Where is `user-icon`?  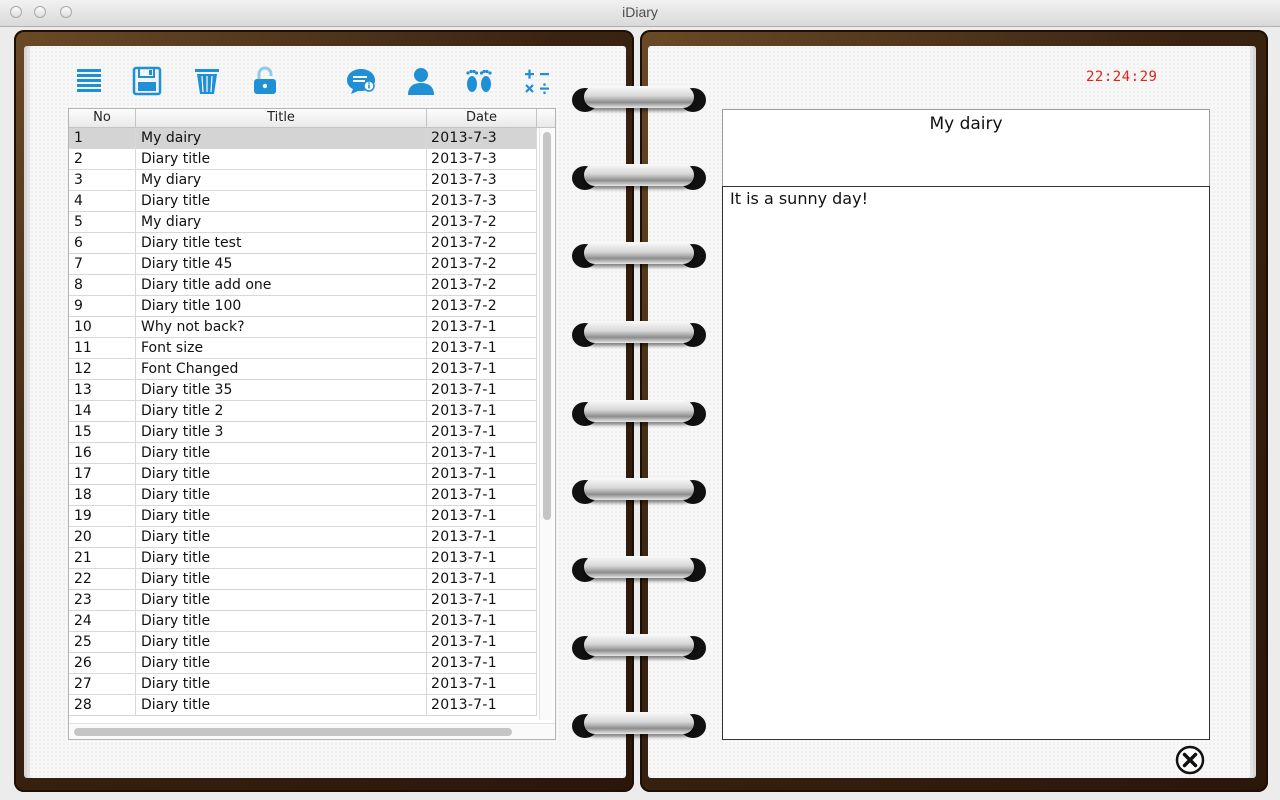 user-icon is located at coordinates (421, 81).